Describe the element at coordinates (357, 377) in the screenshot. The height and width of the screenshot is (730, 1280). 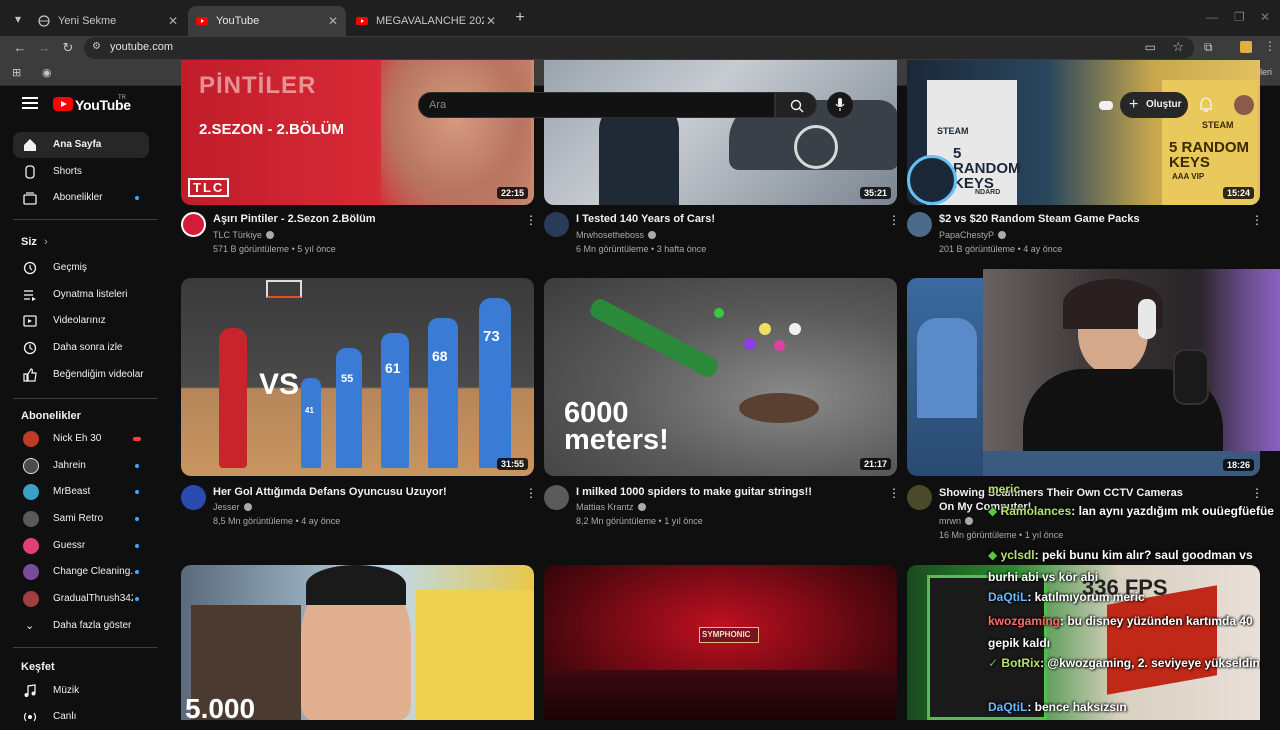
I see `video-thumbnail: VS 41 55 61 68 73 31:55` at that location.